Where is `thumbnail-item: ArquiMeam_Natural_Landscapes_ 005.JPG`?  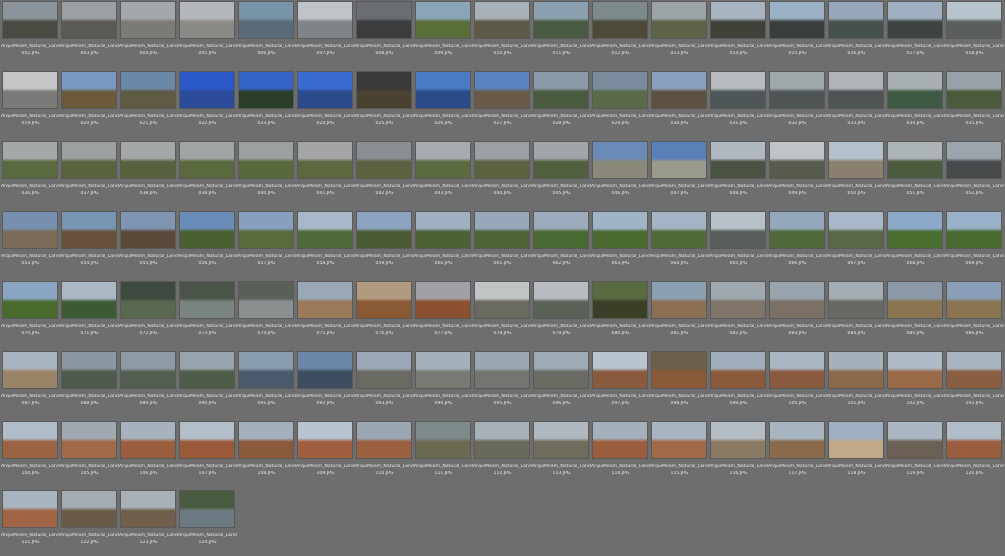
thumbnail-item: ArquiMeam_Natural_Landscapes_ 005.JPG is located at coordinates (207, 34).